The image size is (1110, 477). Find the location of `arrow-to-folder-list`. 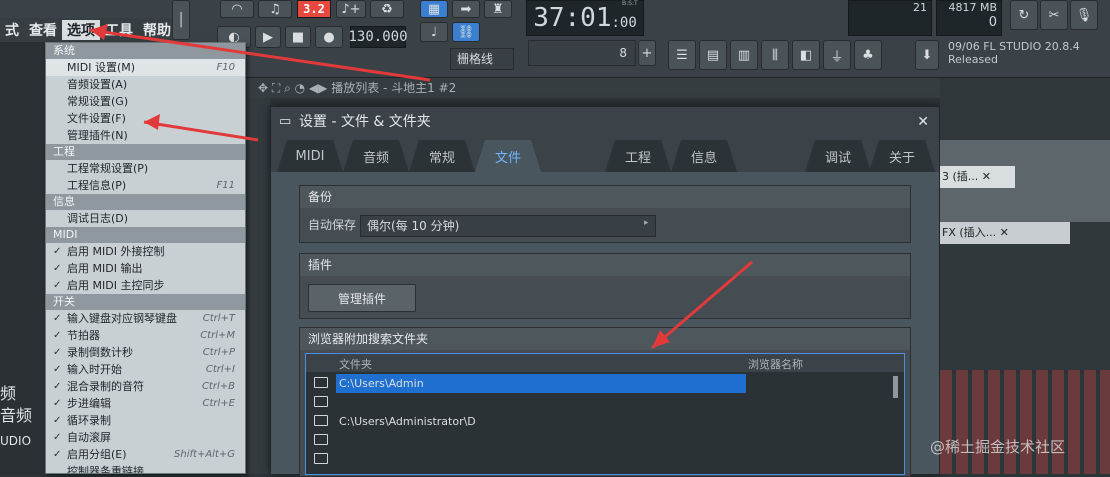

arrow-to-folder-list is located at coordinates (702, 305).